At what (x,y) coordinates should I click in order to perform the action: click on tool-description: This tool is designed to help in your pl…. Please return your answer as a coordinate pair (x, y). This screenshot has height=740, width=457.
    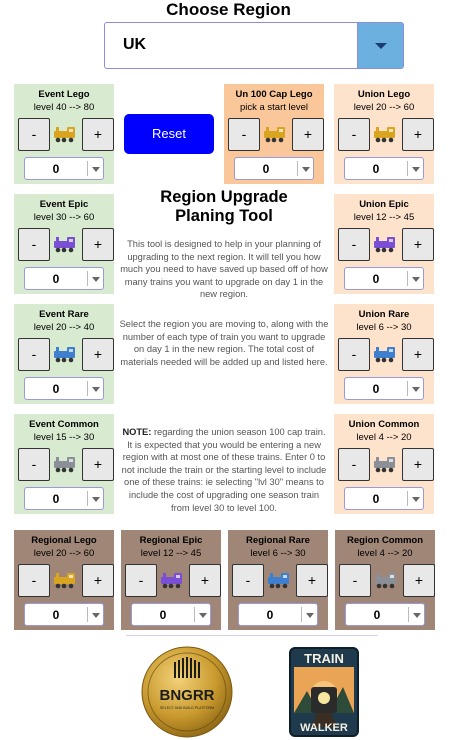
    Looking at the image, I should click on (224, 269).